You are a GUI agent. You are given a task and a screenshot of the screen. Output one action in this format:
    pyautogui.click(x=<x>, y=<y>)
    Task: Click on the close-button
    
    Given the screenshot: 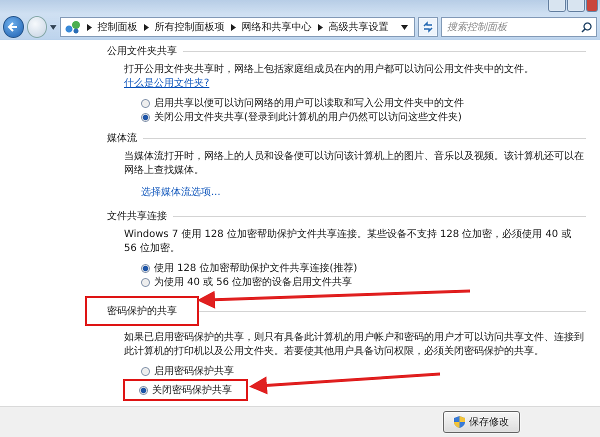 What is the action you would take?
    pyautogui.click(x=592, y=6)
    